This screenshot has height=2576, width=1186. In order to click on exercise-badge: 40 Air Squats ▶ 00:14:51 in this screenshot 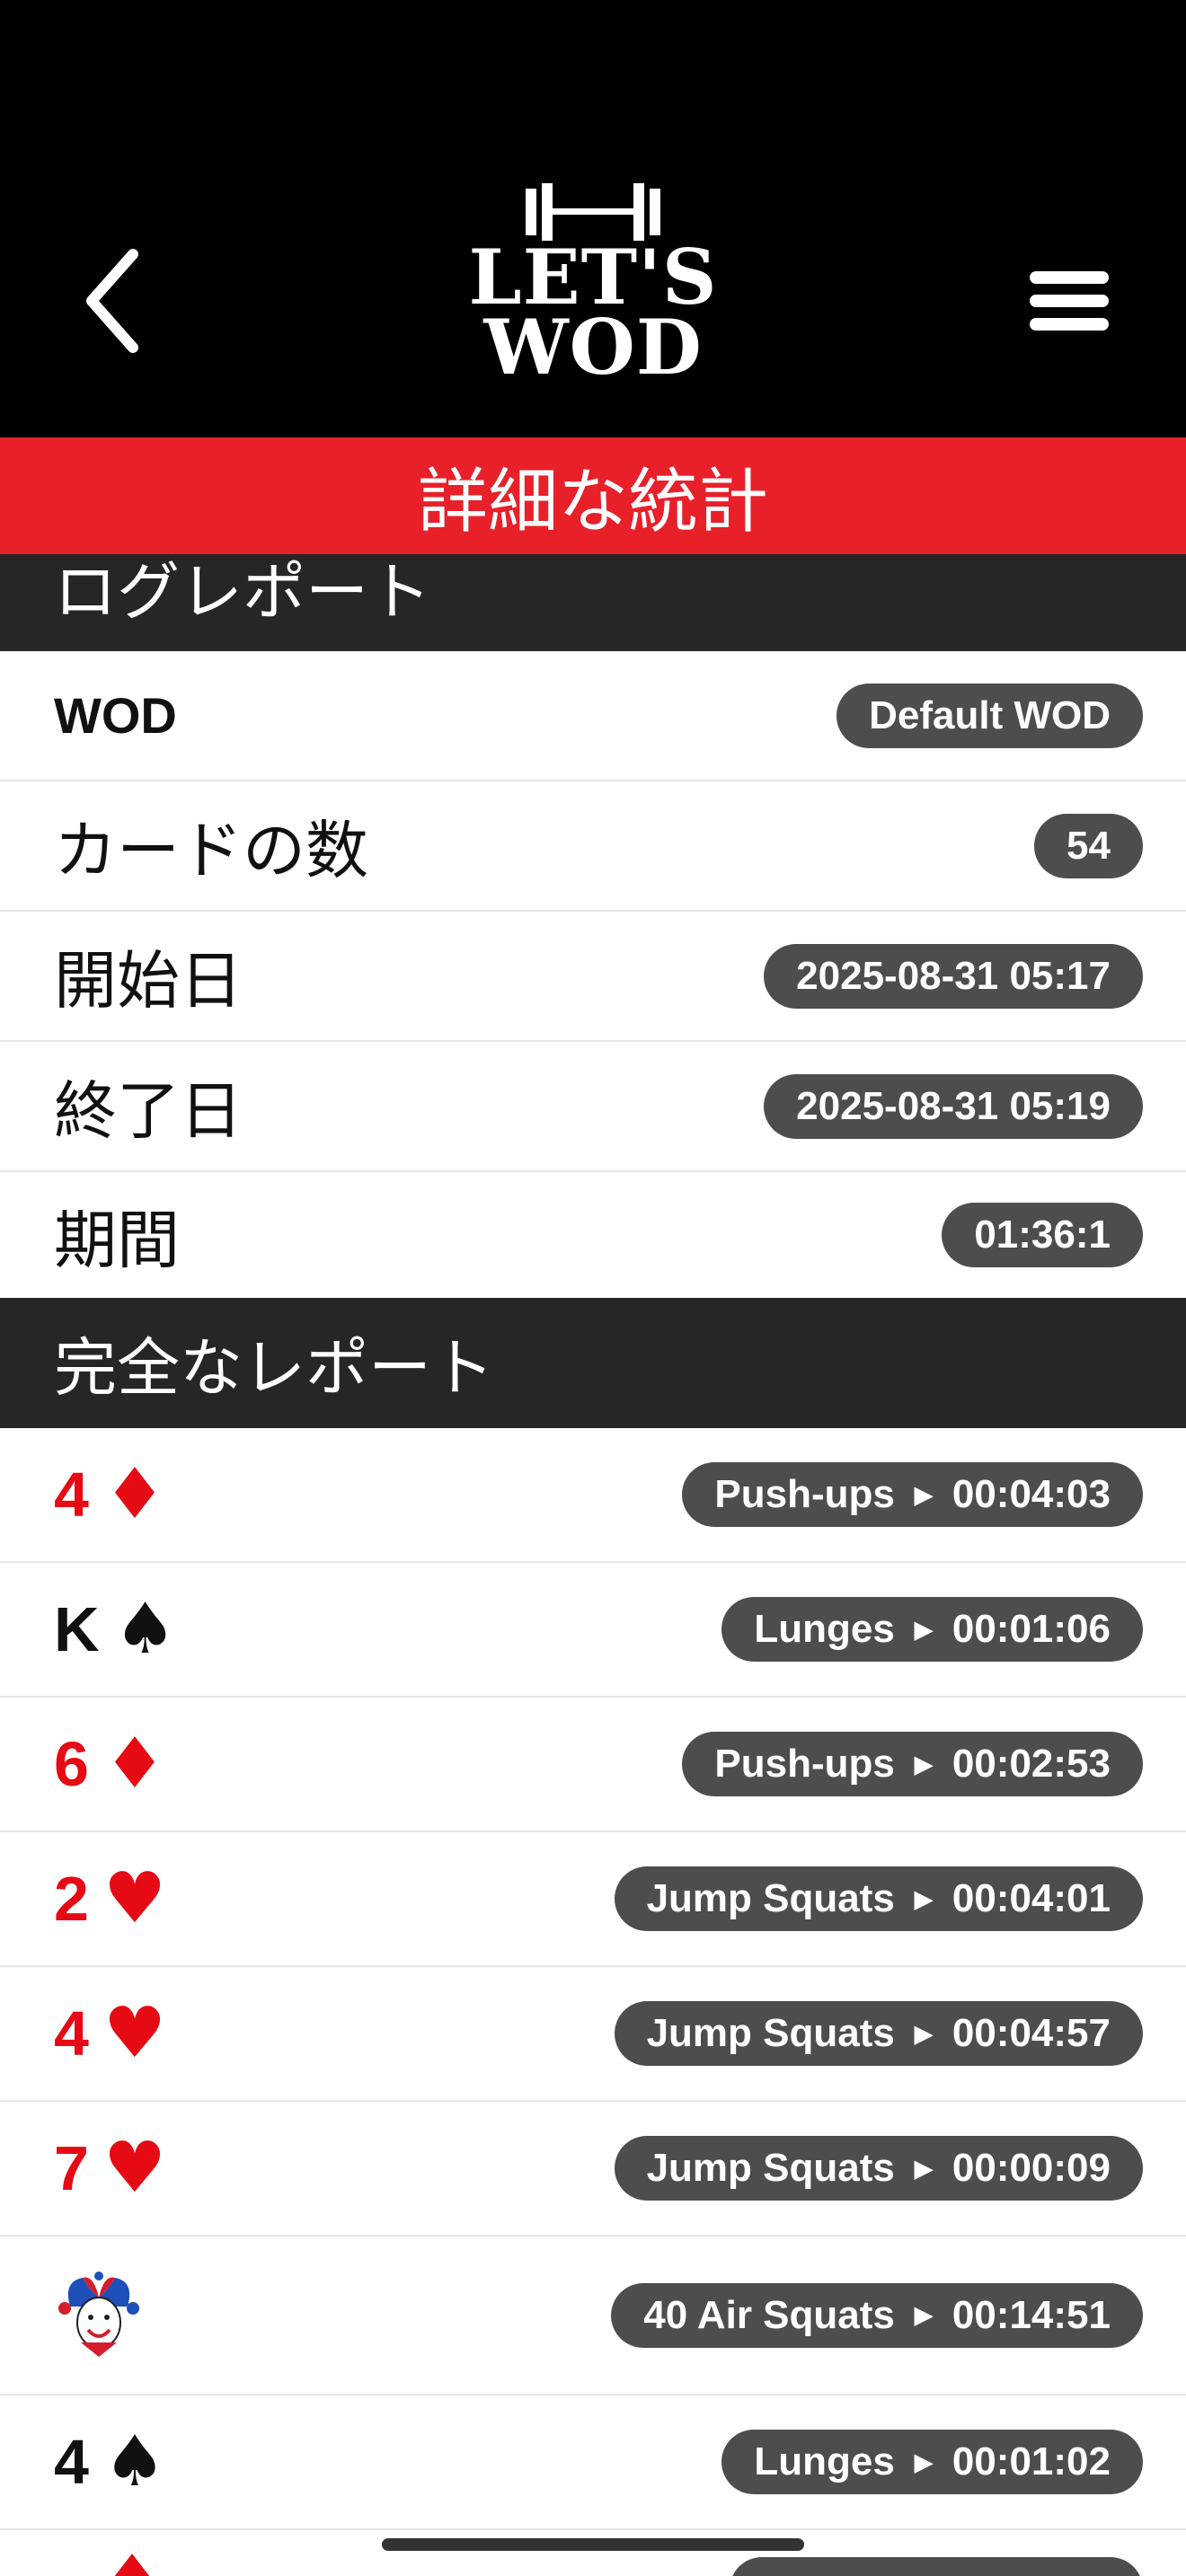, I will do `click(877, 2315)`.